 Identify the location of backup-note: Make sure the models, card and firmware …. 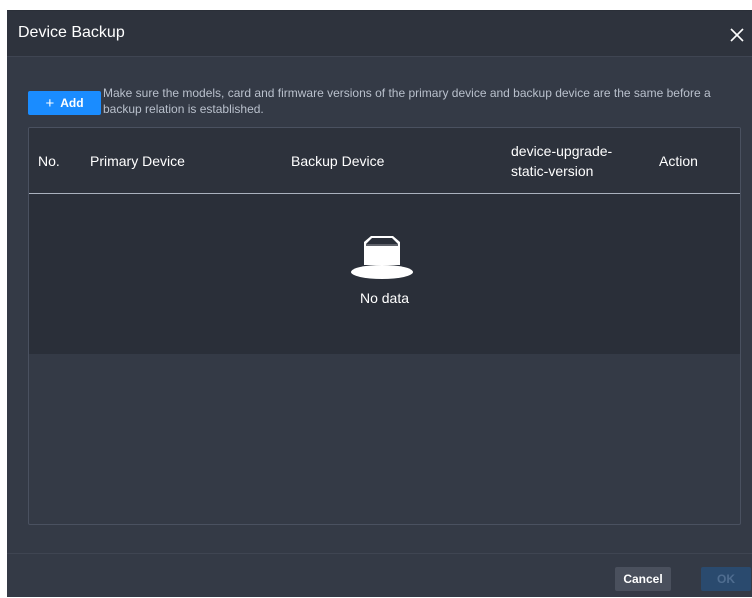
(423, 101).